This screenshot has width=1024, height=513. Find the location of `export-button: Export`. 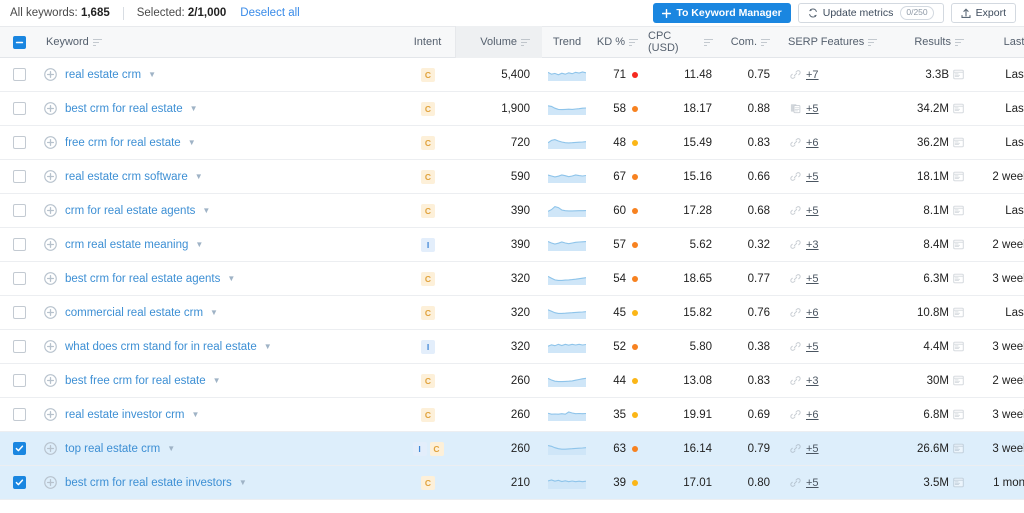

export-button: Export is located at coordinates (983, 13).